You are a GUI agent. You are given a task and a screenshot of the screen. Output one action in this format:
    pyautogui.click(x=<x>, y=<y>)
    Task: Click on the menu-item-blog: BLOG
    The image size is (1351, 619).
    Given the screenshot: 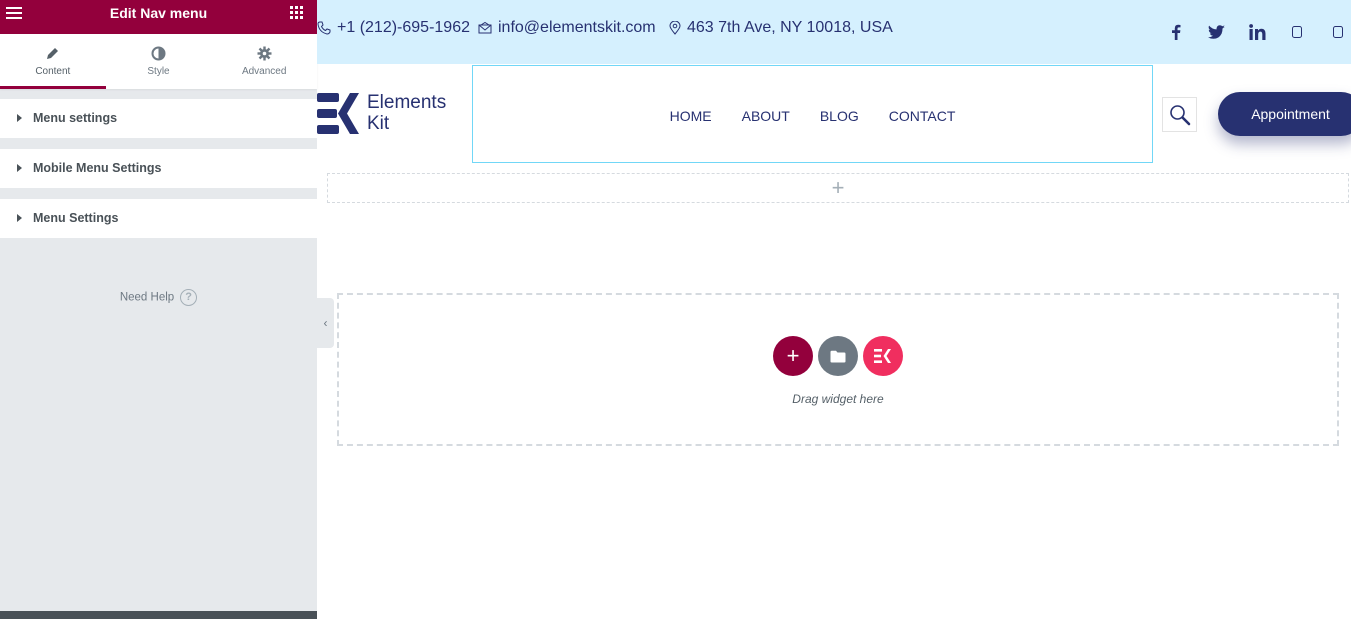 What is the action you would take?
    pyautogui.click(x=839, y=116)
    